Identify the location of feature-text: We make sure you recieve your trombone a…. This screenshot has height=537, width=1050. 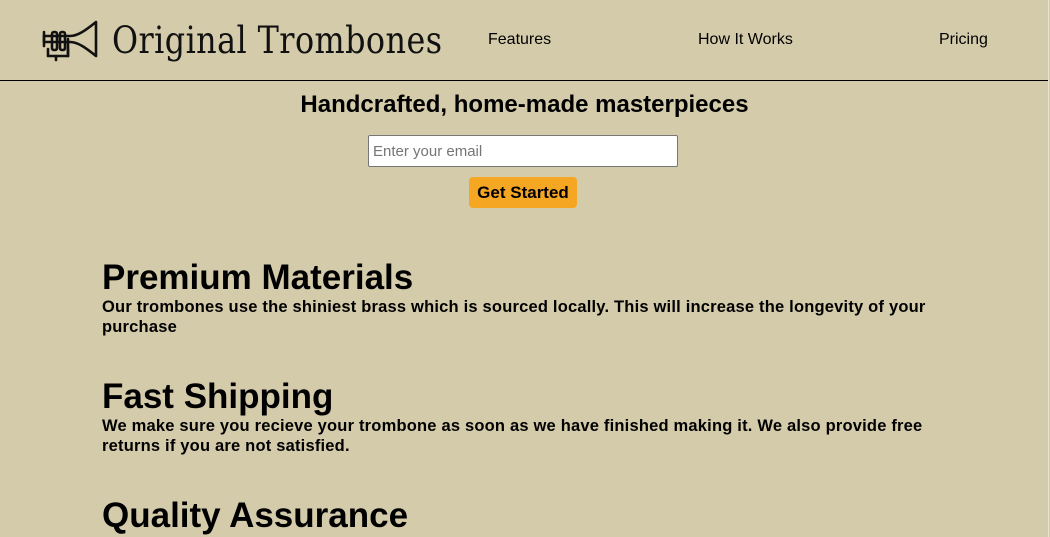
(512, 436).